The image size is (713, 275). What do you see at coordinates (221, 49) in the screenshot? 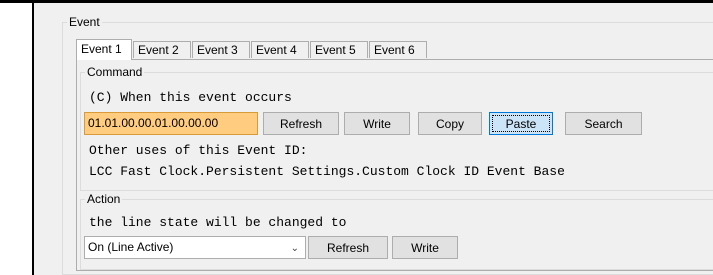
I see `tab-event-3: Event 3` at bounding box center [221, 49].